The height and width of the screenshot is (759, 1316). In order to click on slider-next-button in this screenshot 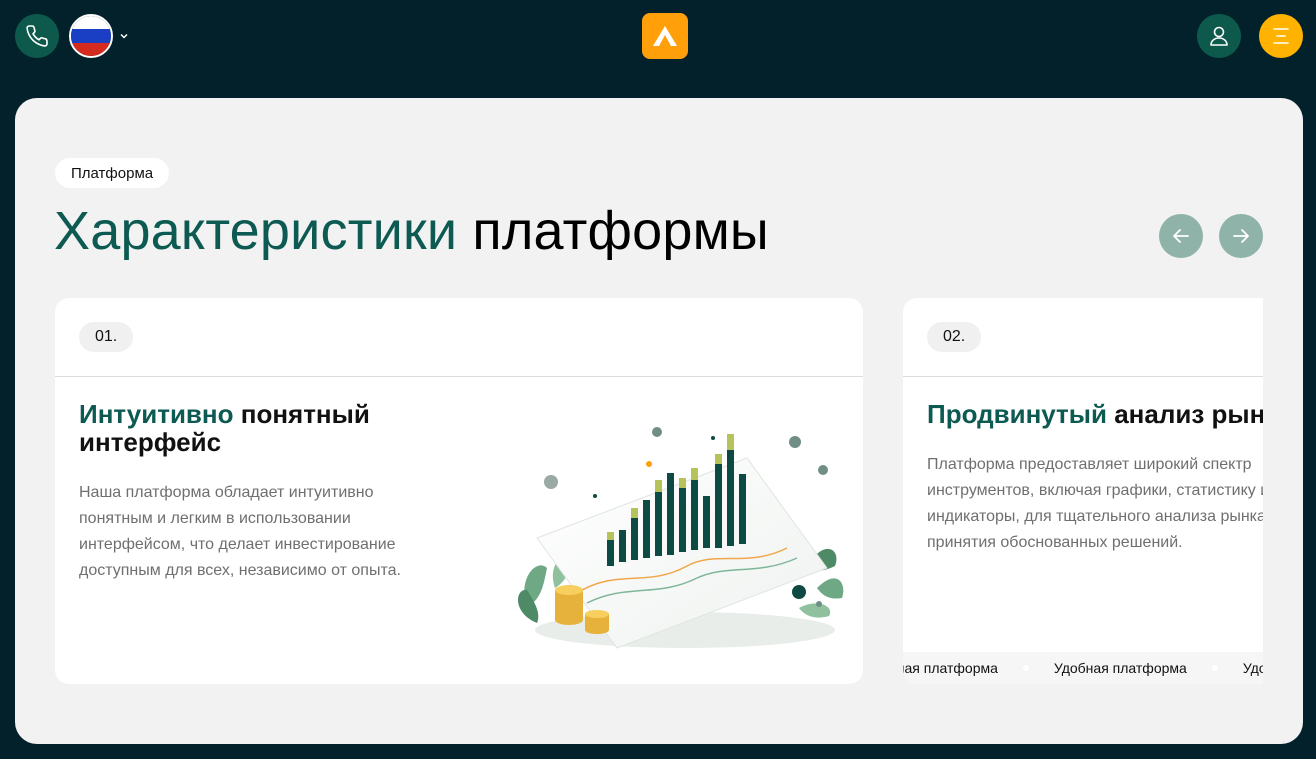, I will do `click(1241, 236)`.